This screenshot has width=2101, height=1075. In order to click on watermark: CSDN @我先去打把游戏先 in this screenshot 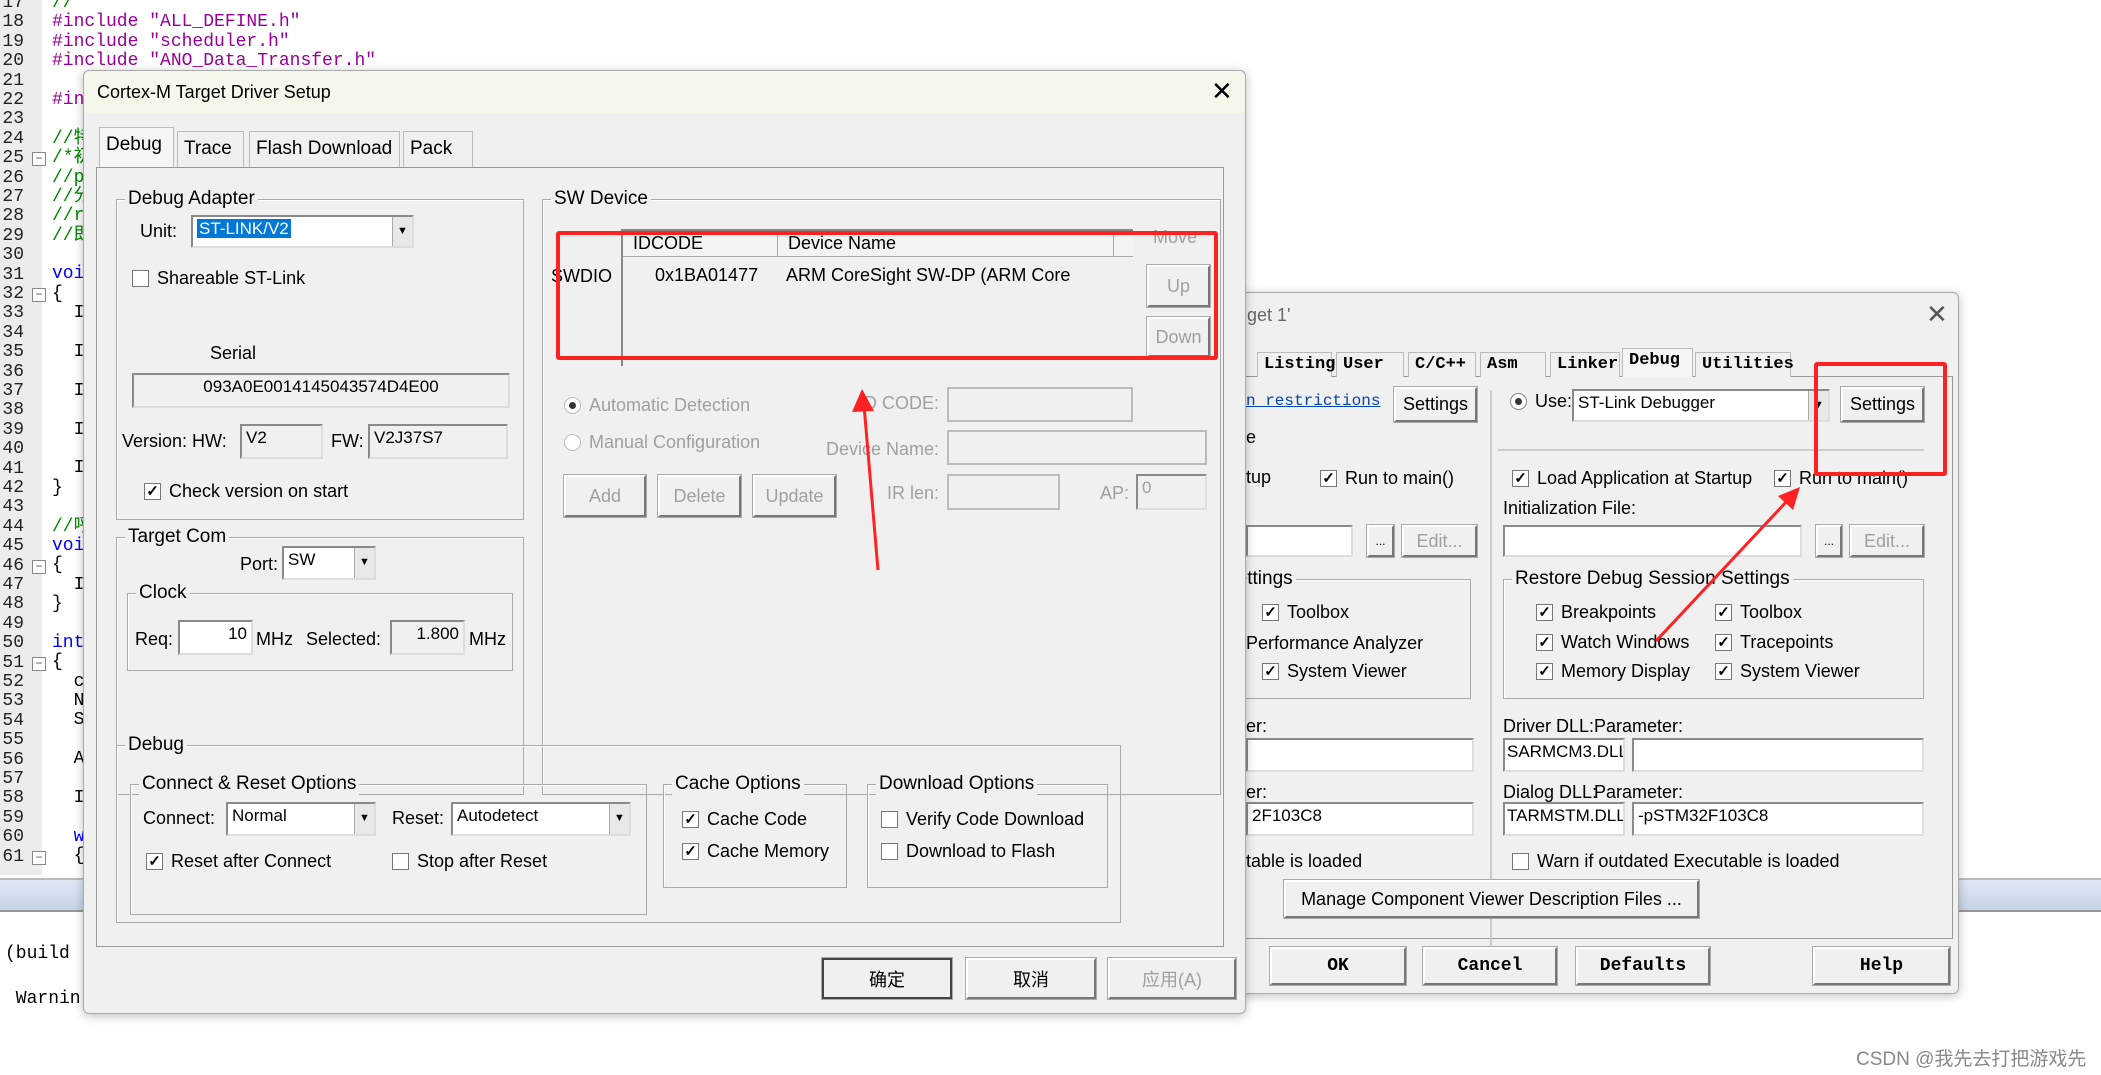, I will do `click(1971, 1059)`.